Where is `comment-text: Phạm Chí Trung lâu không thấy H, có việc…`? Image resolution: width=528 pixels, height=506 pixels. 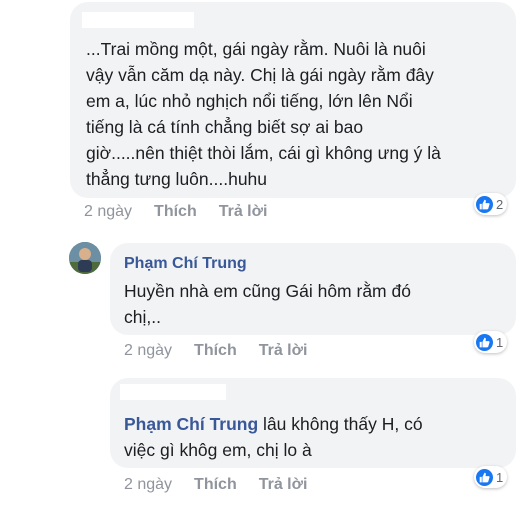
comment-text: Phạm Chí Trung lâu không thấy H, có việc… is located at coordinates (273, 437).